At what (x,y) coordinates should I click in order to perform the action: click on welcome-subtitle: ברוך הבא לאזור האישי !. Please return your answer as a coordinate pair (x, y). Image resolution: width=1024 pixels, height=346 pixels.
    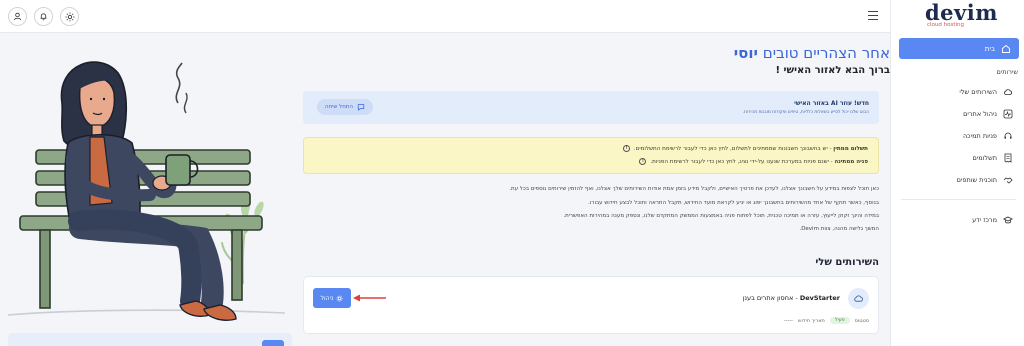
    Looking at the image, I should click on (832, 70).